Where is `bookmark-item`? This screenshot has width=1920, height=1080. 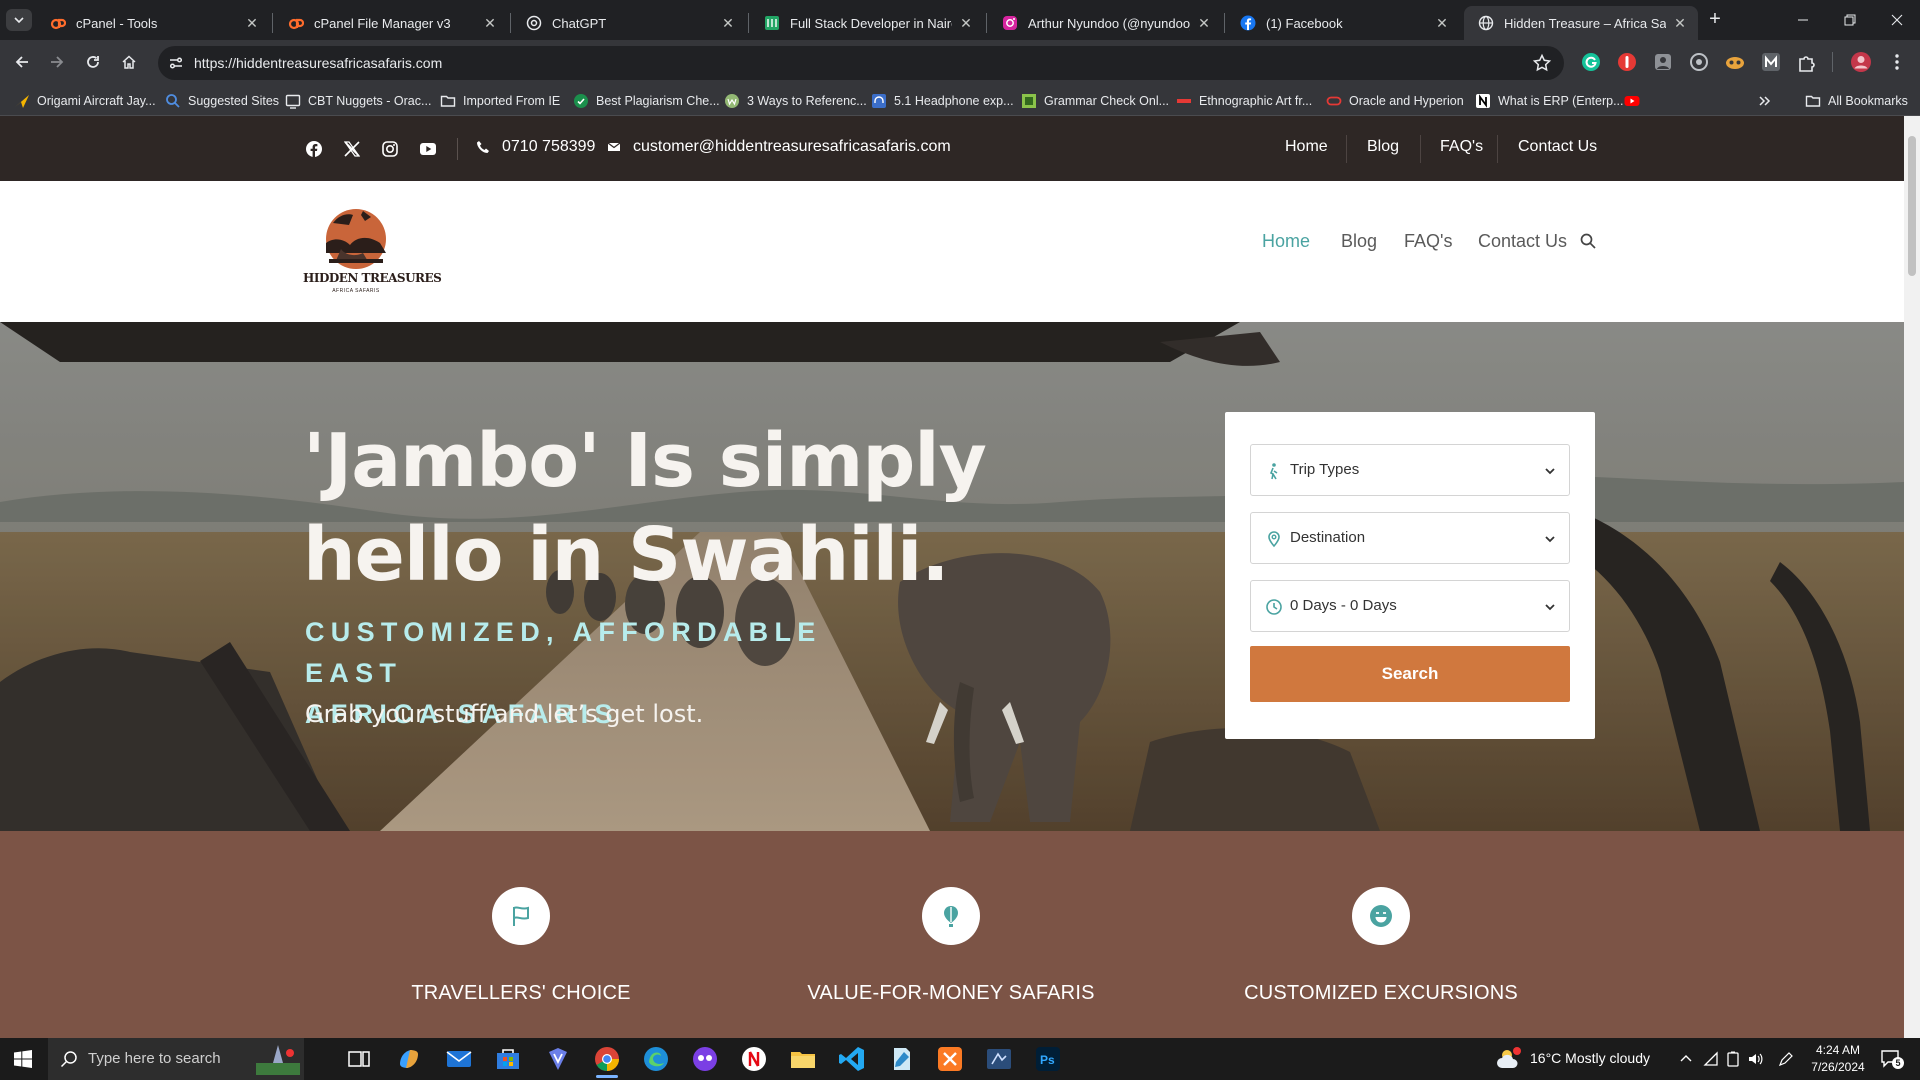
bookmark-item is located at coordinates (1635, 101).